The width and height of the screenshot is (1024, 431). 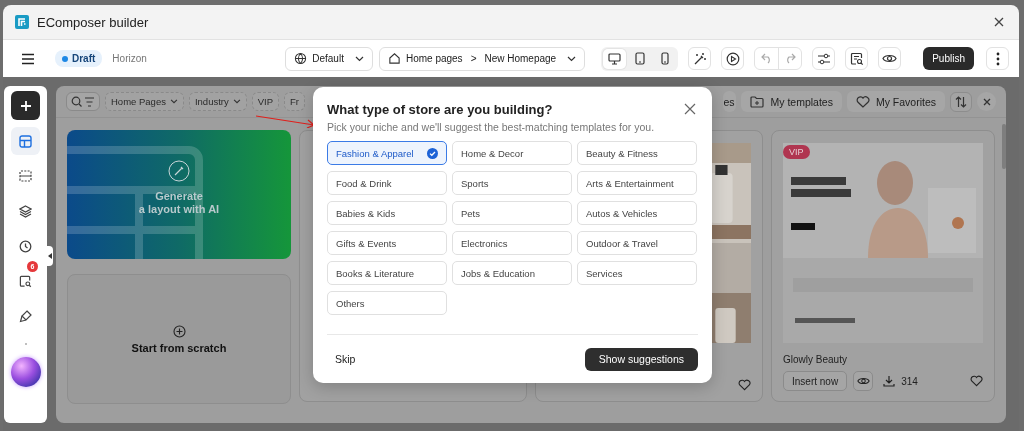 What do you see at coordinates (432, 153) in the screenshot?
I see `check-icon` at bounding box center [432, 153].